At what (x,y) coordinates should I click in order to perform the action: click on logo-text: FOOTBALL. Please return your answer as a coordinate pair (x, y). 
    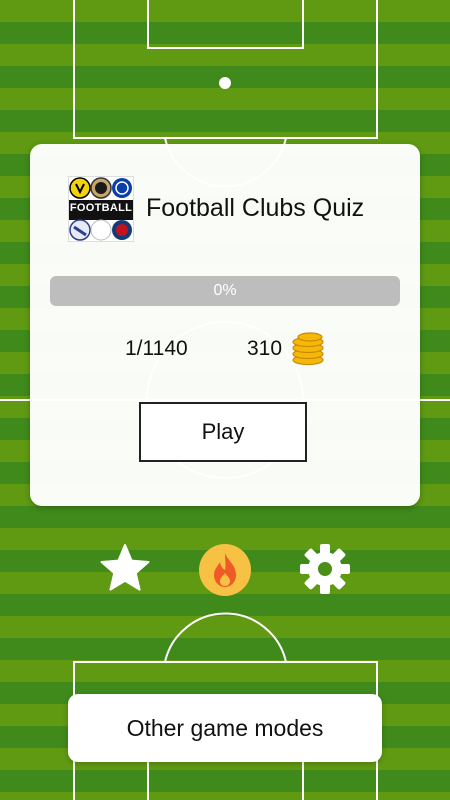
    Looking at the image, I should click on (101, 208).